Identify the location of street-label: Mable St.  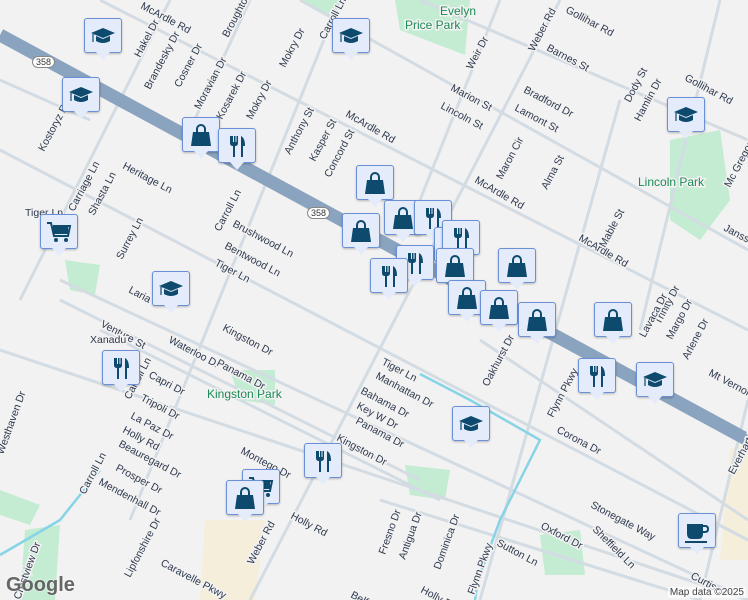
(612, 228).